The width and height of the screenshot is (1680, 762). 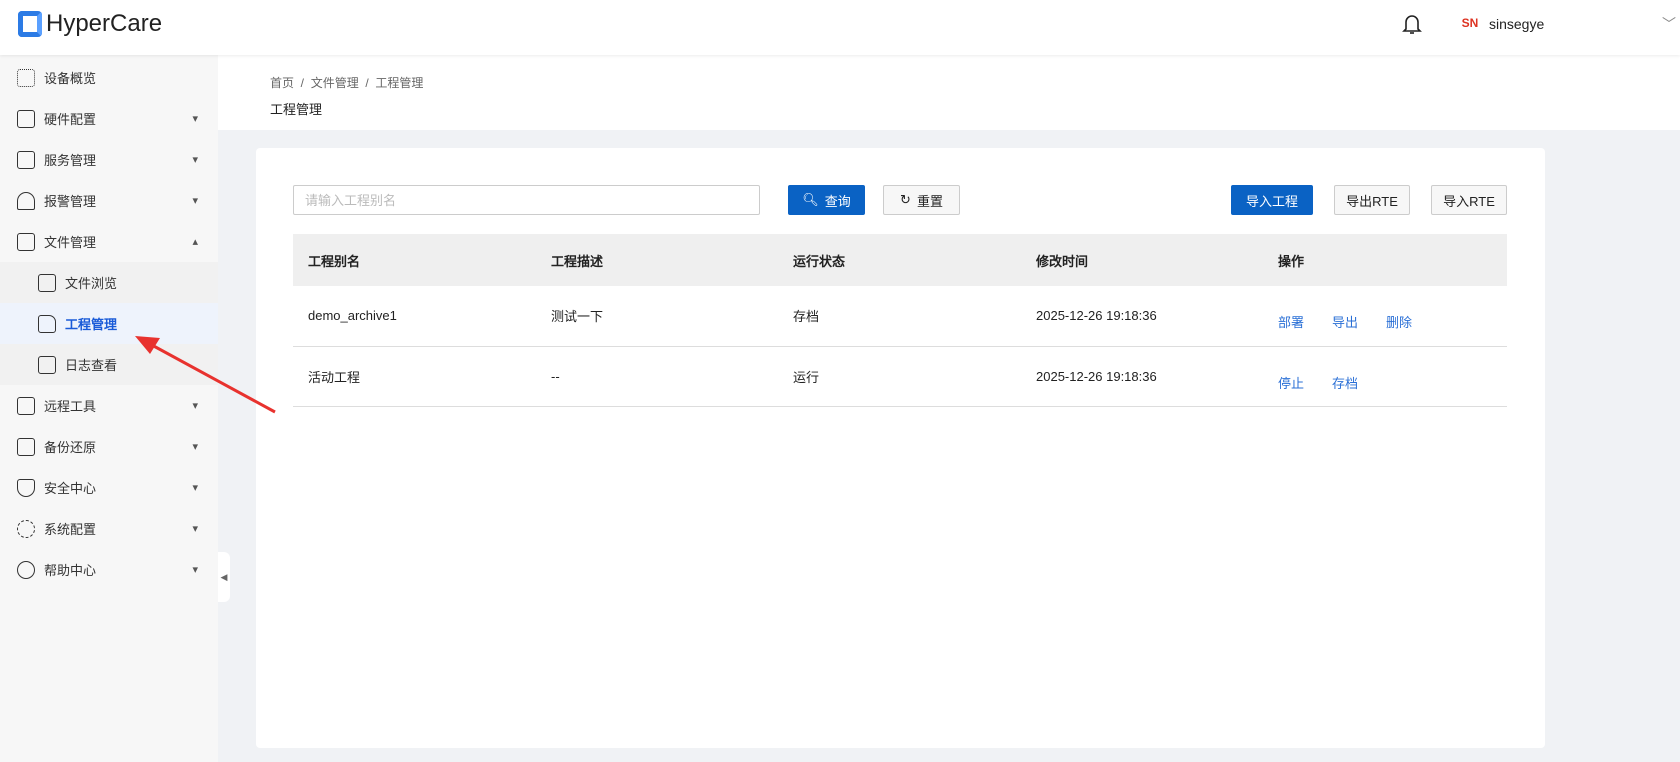 I want to click on sidebar-item-label: 日志查看, so click(x=91, y=365).